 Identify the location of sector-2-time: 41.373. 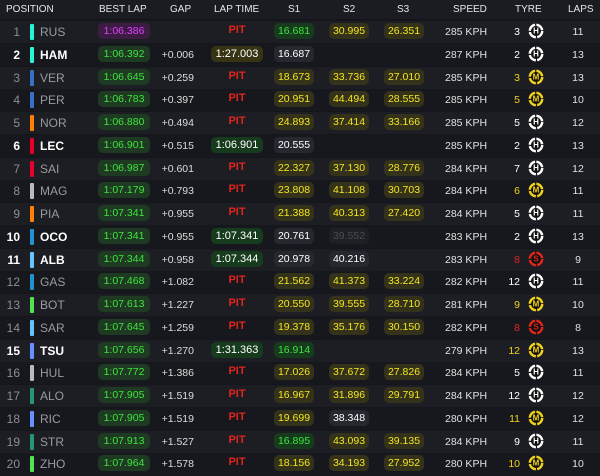
(349, 281).